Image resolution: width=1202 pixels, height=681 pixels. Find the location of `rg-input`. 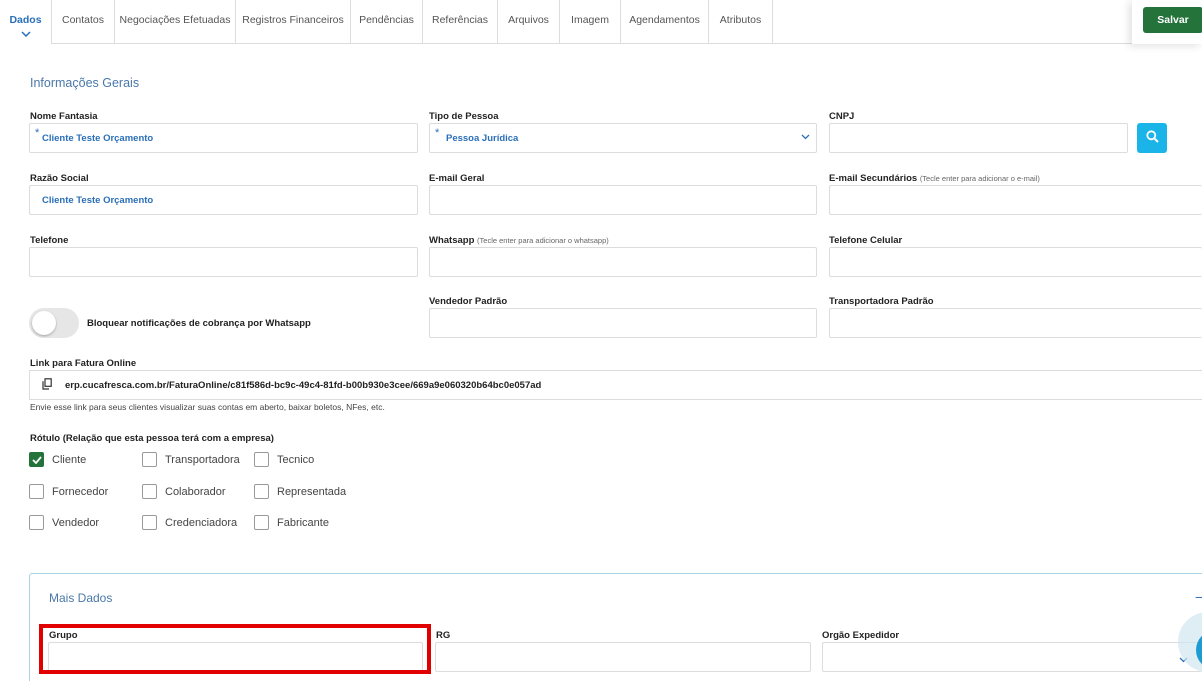

rg-input is located at coordinates (623, 657).